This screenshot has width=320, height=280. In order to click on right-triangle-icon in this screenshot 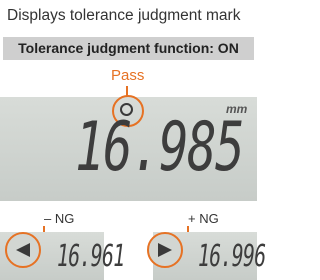, I will do `click(165, 250)`.